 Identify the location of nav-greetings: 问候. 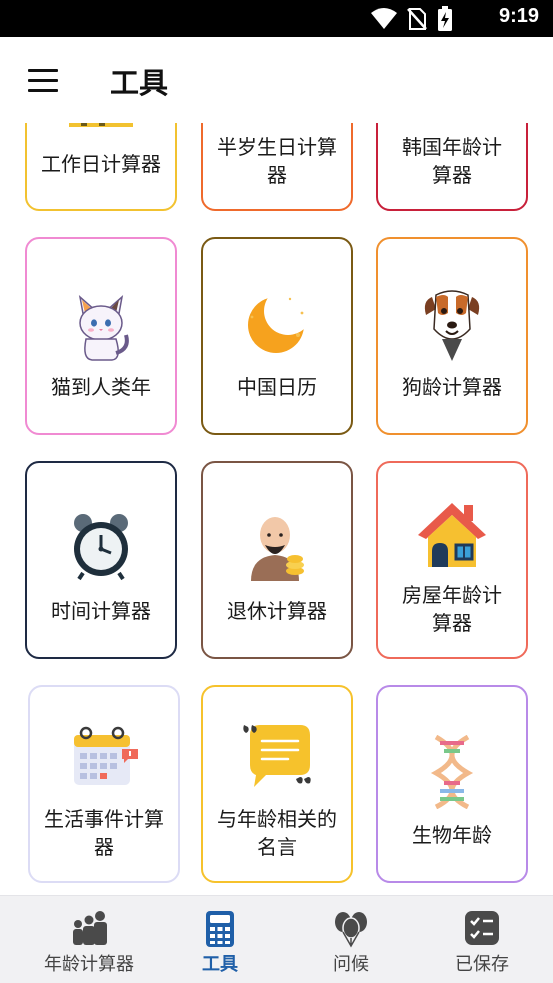
(351, 939).